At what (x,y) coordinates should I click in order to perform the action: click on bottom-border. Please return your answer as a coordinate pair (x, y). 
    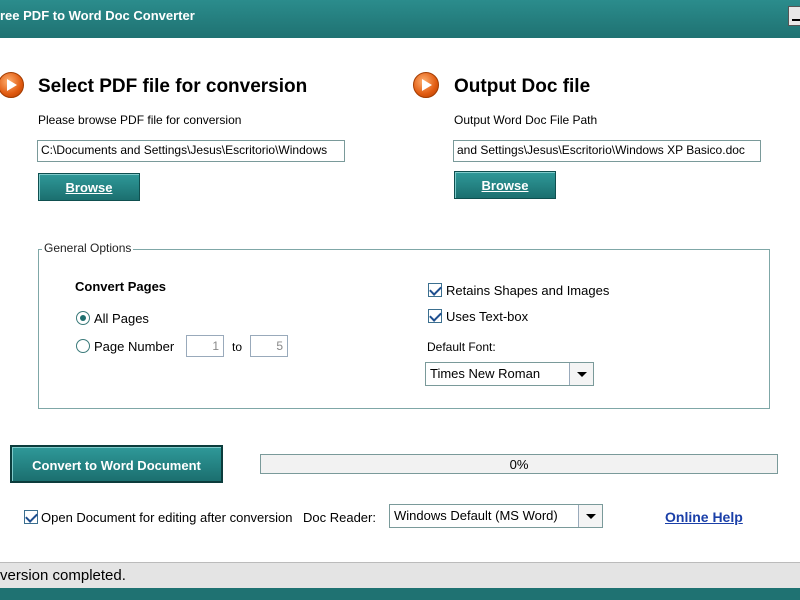
    Looking at the image, I should click on (400, 594).